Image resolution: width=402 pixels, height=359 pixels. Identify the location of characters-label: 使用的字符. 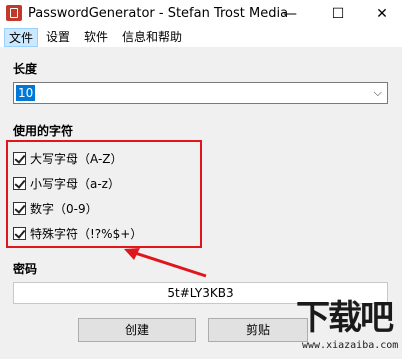
(43, 131).